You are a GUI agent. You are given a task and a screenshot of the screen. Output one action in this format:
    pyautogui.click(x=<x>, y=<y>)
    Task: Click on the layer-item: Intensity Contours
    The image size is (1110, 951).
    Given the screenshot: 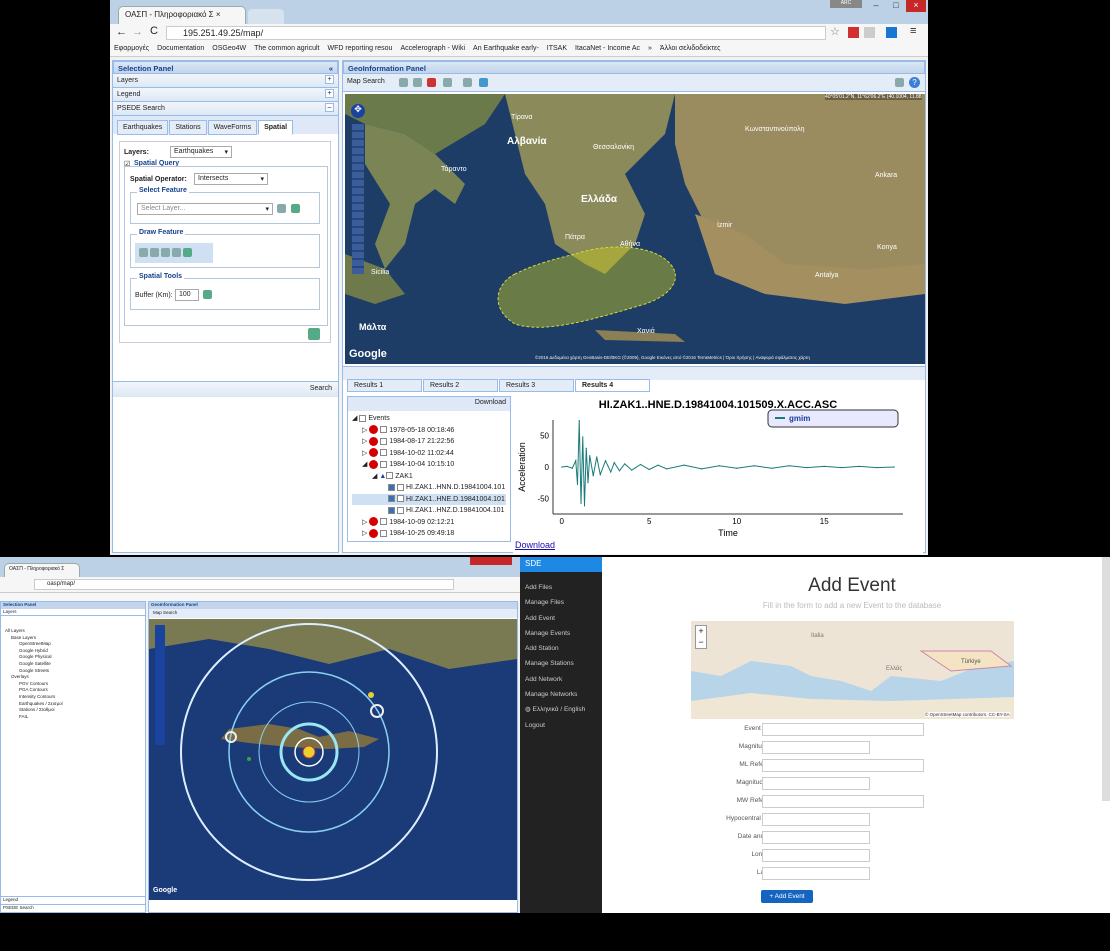 What is the action you would take?
    pyautogui.click(x=73, y=697)
    